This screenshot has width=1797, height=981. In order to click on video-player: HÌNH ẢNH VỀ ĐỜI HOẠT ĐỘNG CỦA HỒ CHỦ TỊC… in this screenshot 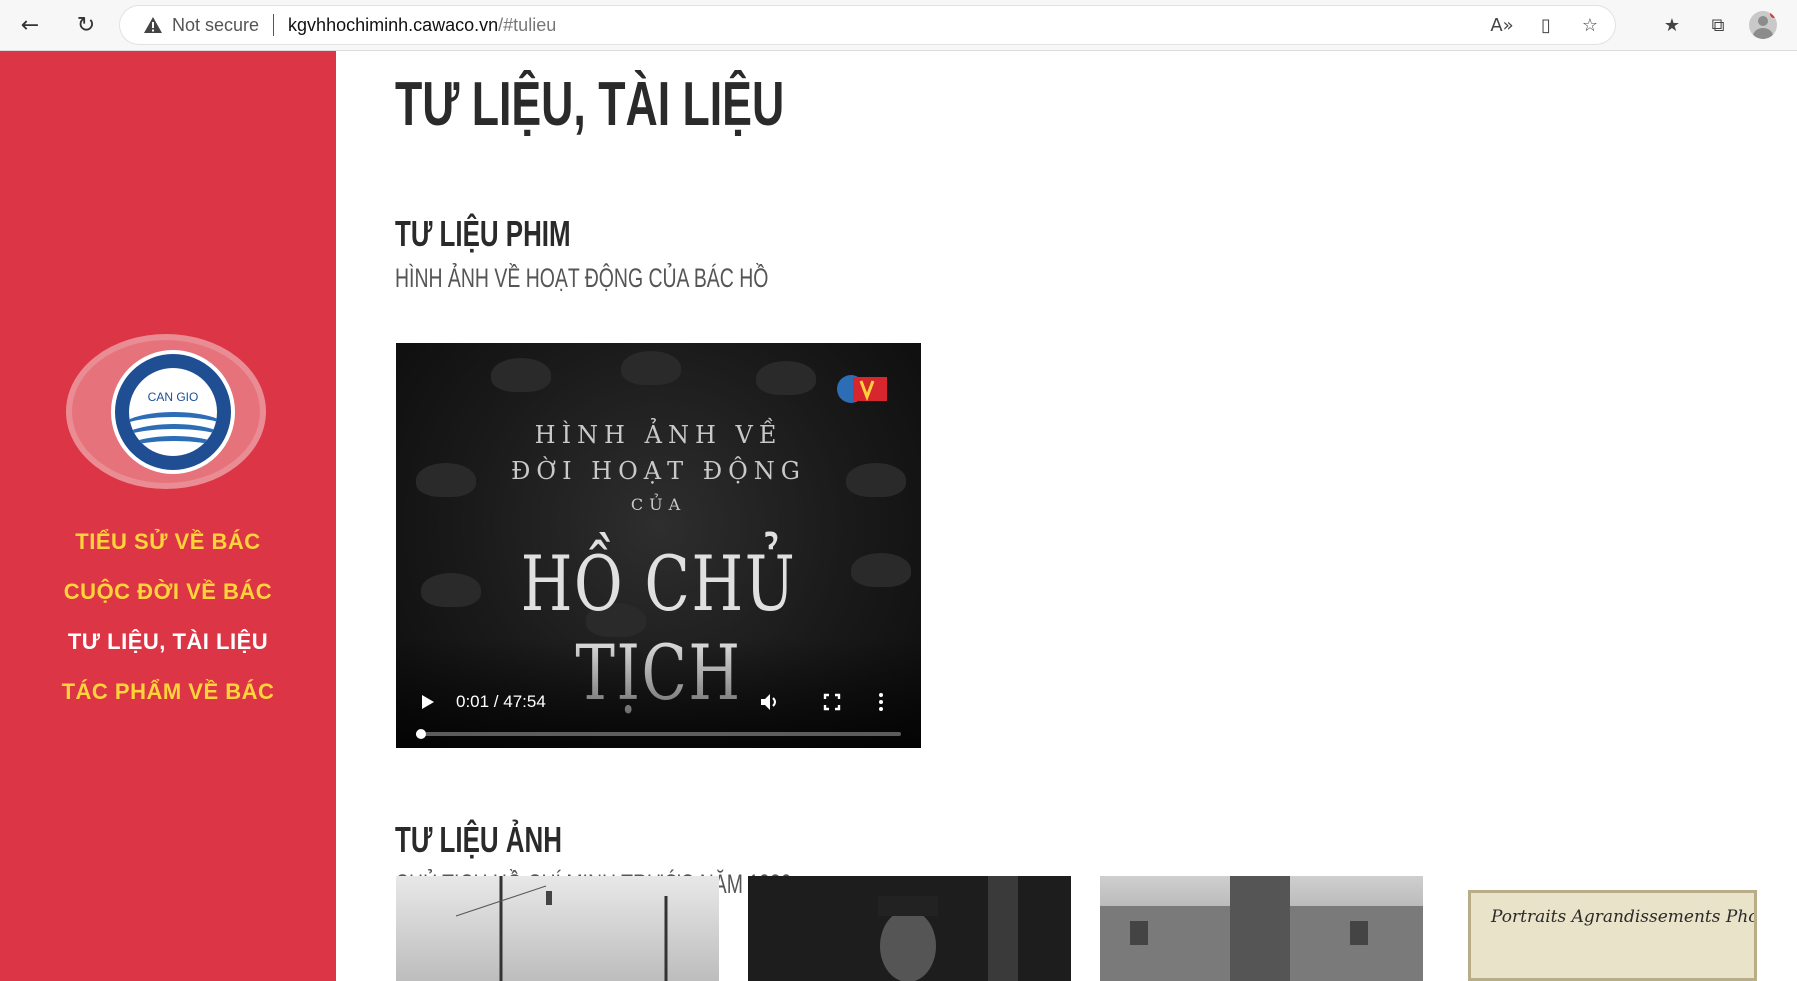, I will do `click(658, 545)`.